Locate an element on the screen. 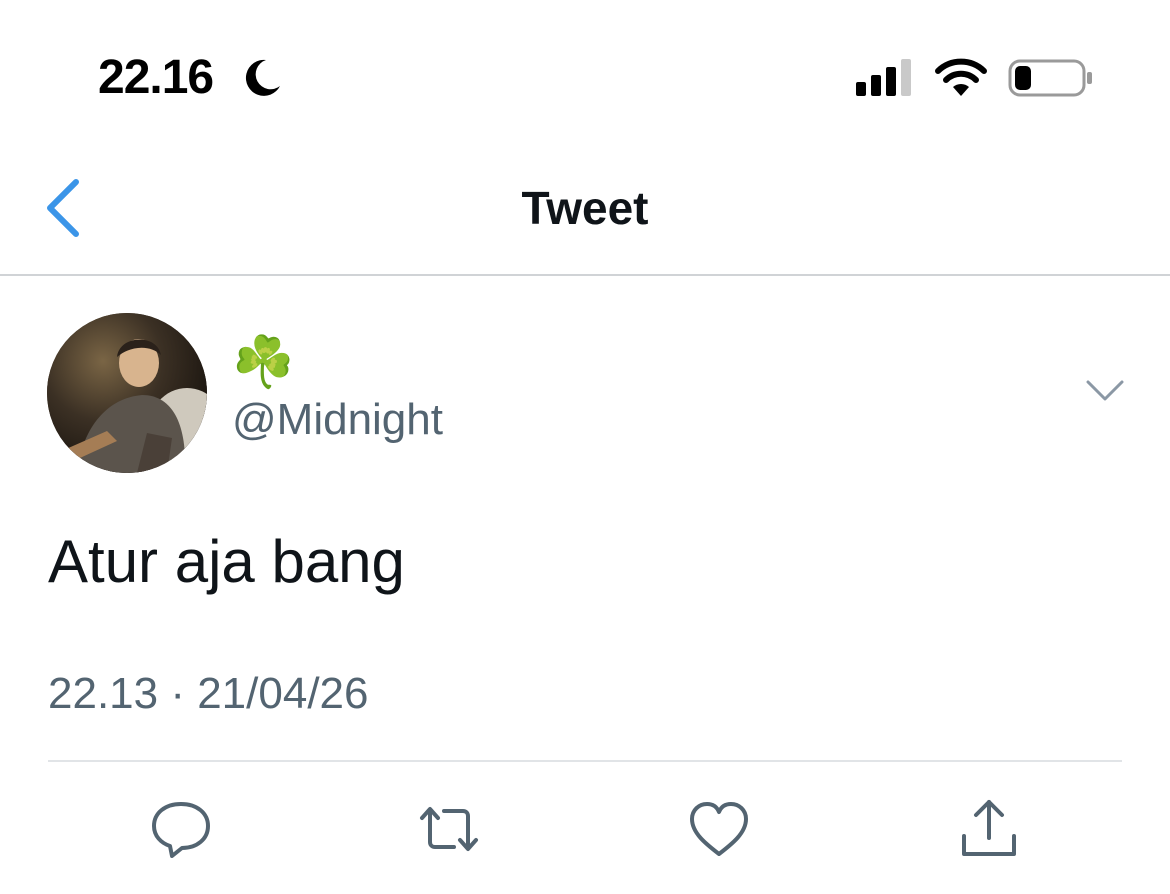 The width and height of the screenshot is (1170, 894). avatar-photo is located at coordinates (127, 393).